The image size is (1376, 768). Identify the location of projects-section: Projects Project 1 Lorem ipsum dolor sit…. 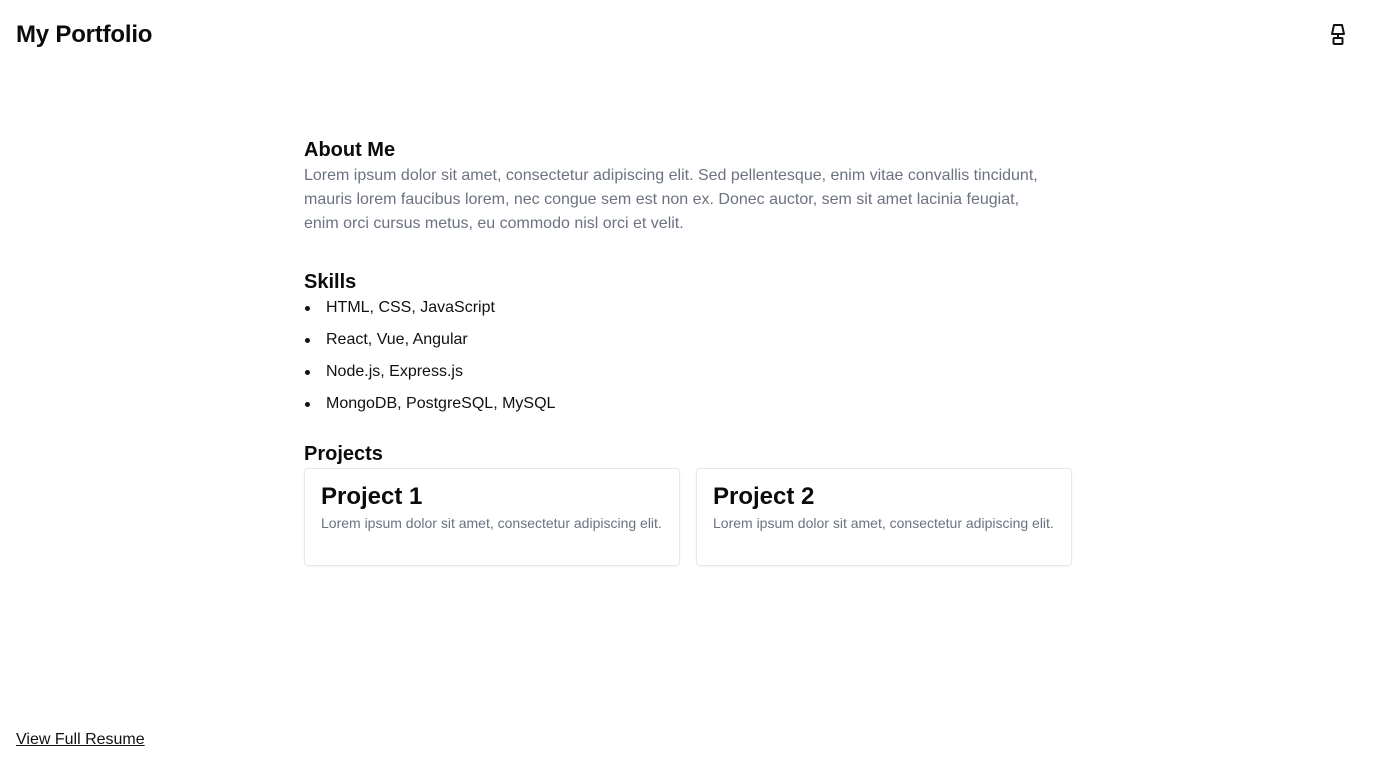
(688, 504).